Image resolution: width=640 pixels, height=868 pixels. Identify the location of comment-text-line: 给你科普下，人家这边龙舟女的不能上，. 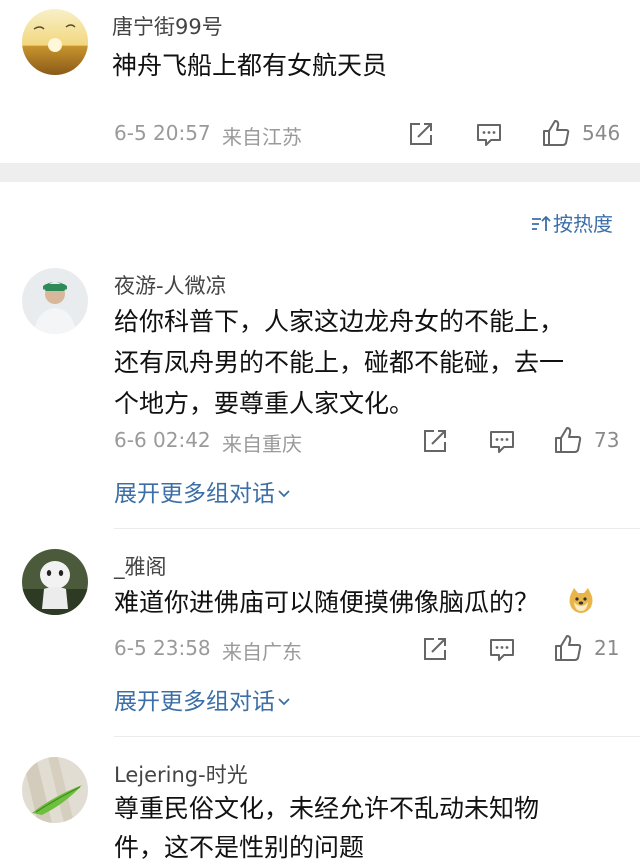
(339, 321).